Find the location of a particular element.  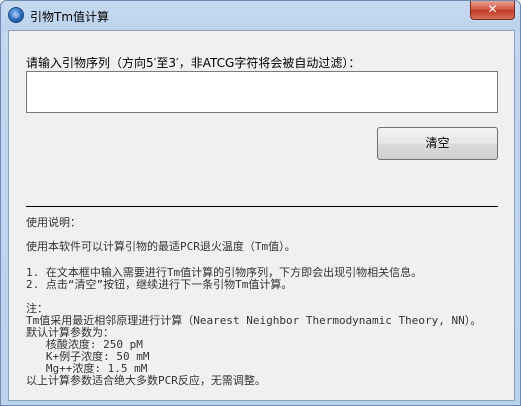

help-step-2: 2. 点击“清空”按钮，继续进行下一条引物Tm值计算。 is located at coordinates (159, 284).